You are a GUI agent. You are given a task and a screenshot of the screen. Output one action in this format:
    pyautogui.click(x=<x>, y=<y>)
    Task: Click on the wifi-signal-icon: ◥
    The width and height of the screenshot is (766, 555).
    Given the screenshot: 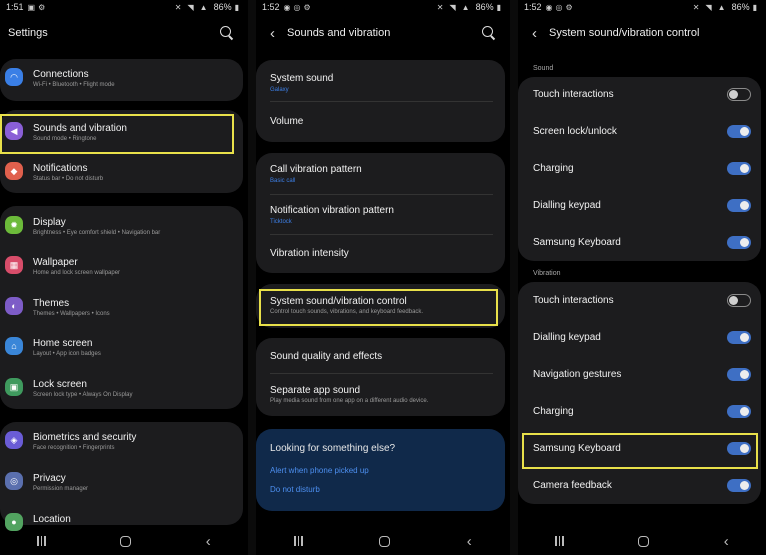 What is the action you would take?
    pyautogui.click(x=190, y=7)
    